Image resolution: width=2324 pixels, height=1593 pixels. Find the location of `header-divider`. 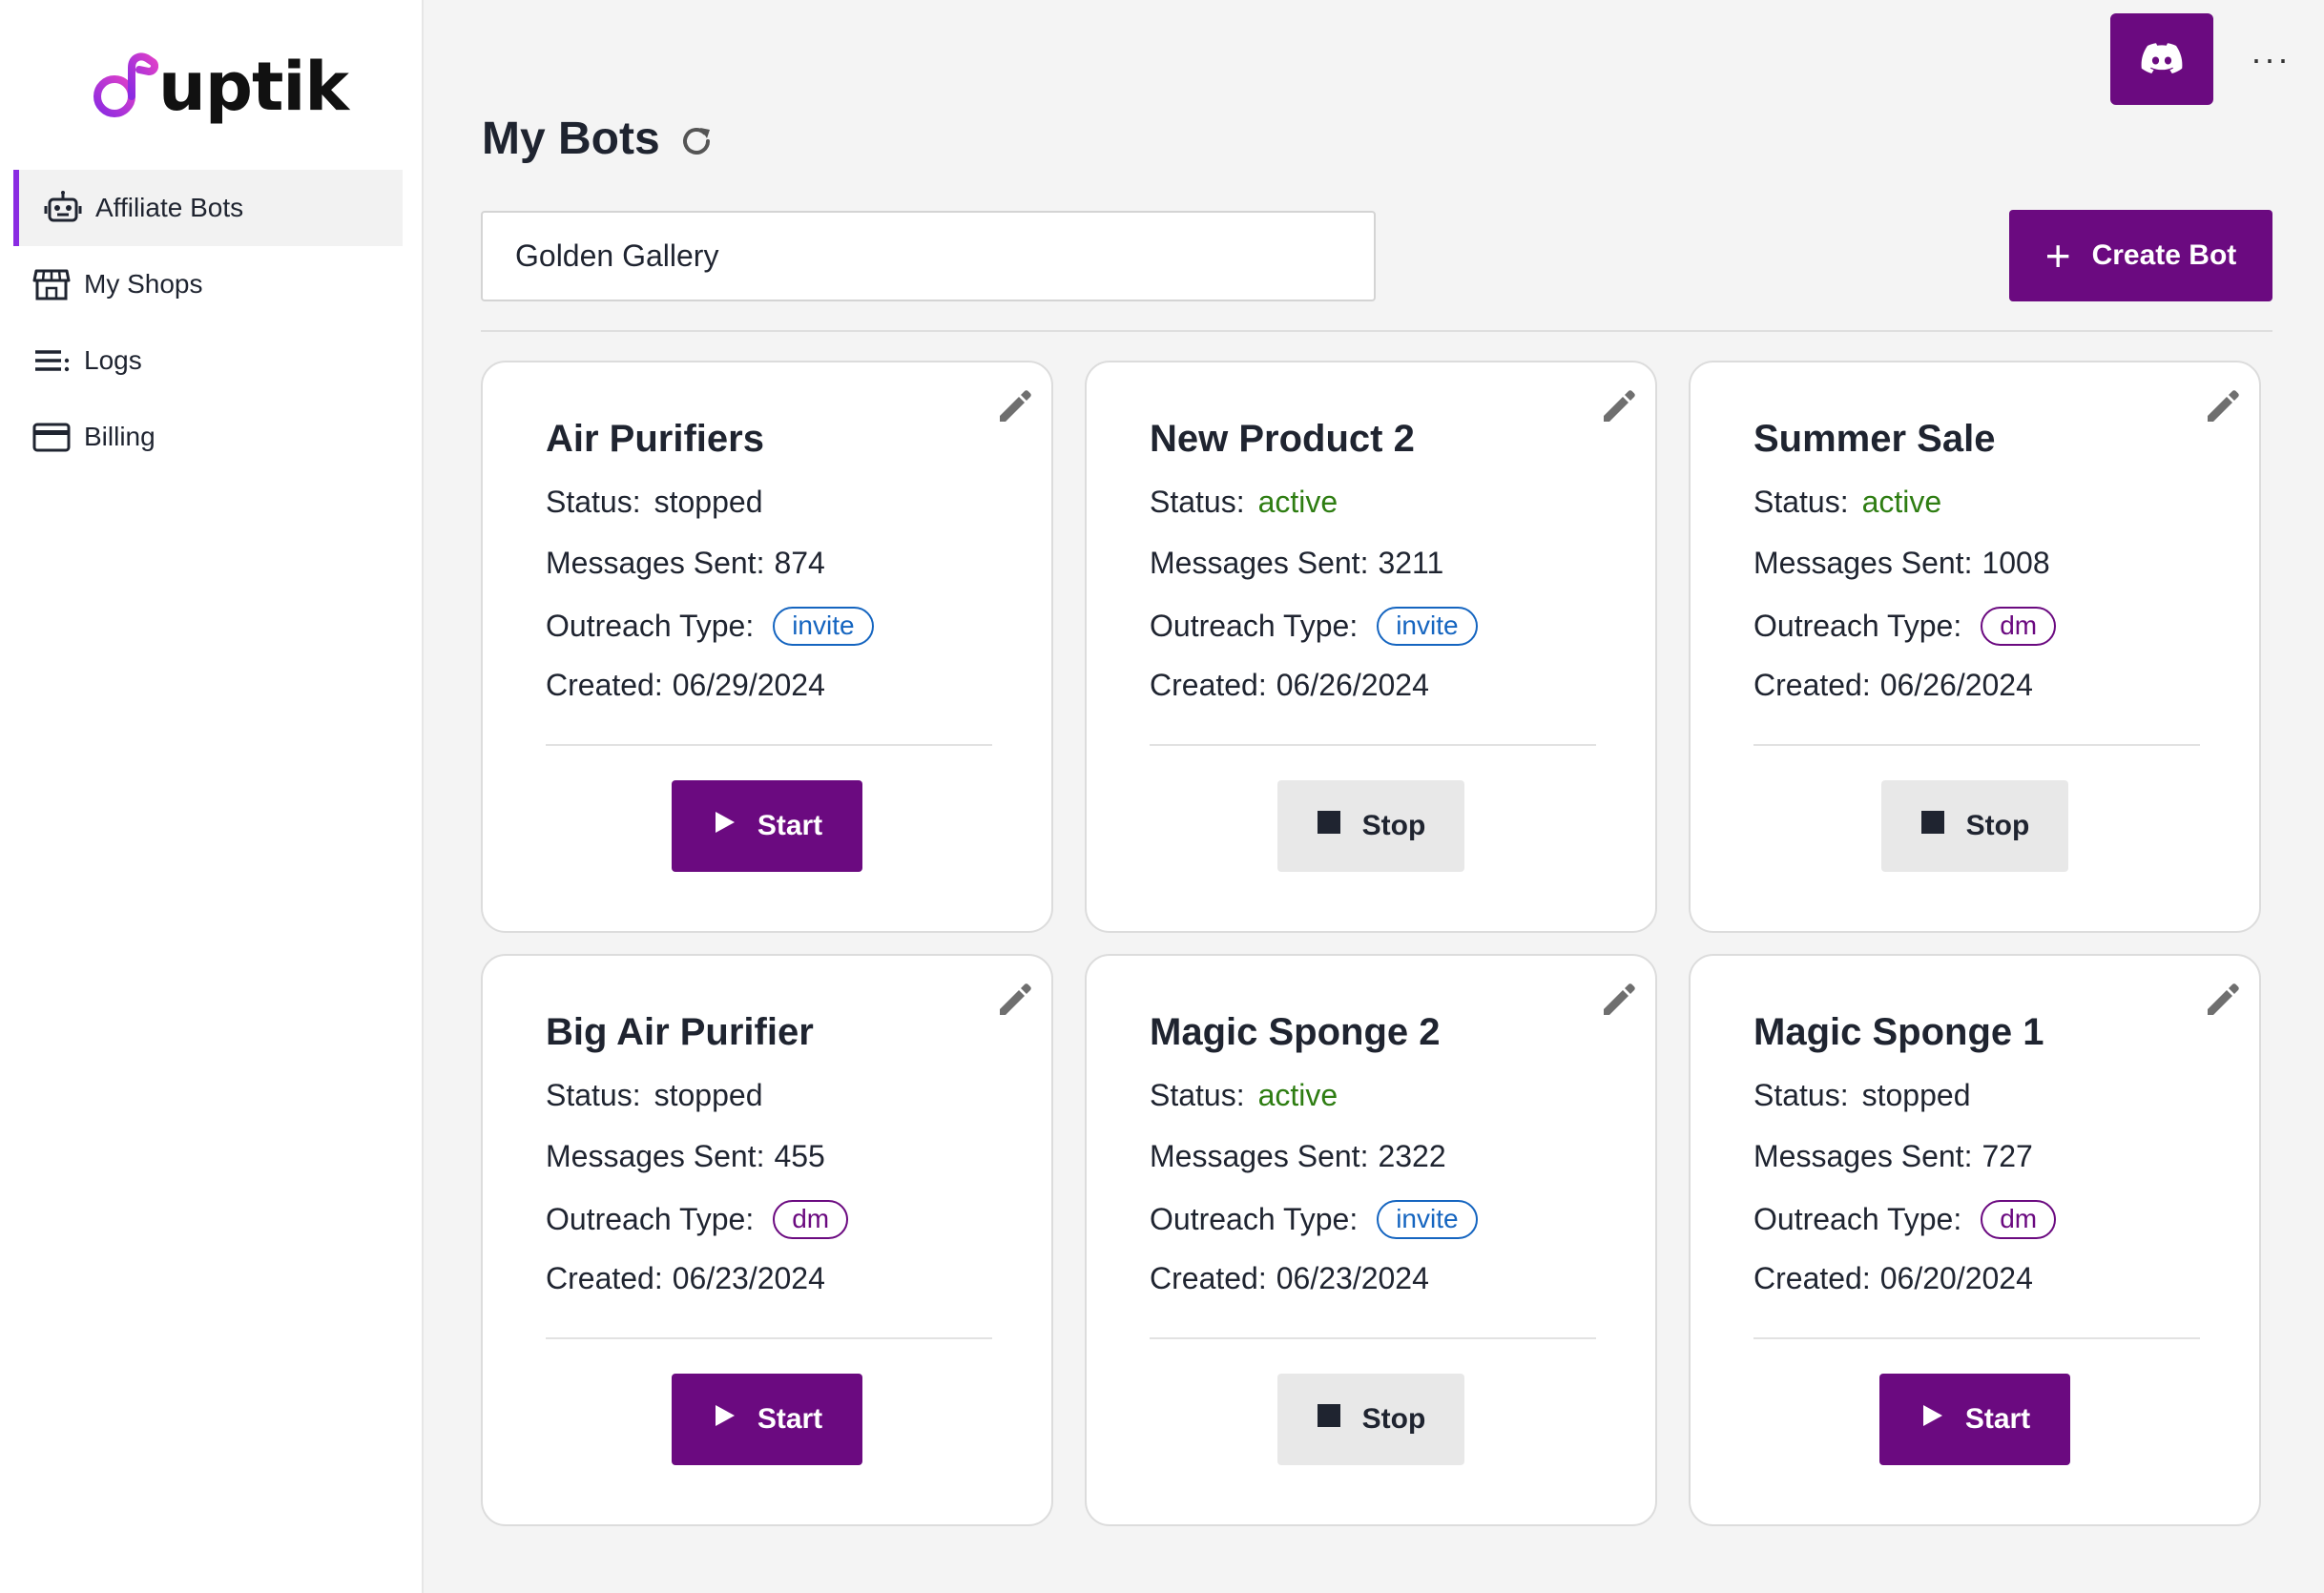

header-divider is located at coordinates (1376, 331).